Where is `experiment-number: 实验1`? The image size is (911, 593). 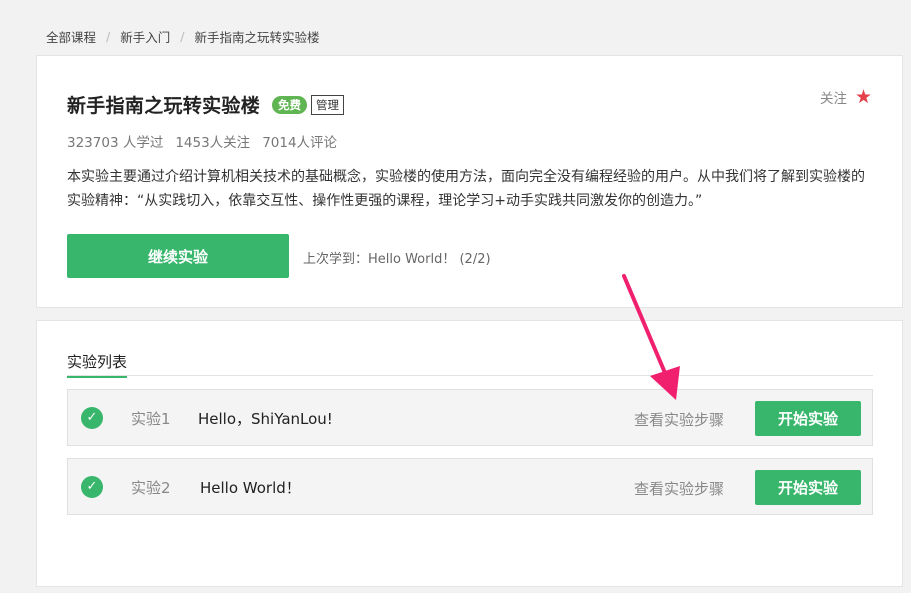 experiment-number: 实验1 is located at coordinates (151, 419).